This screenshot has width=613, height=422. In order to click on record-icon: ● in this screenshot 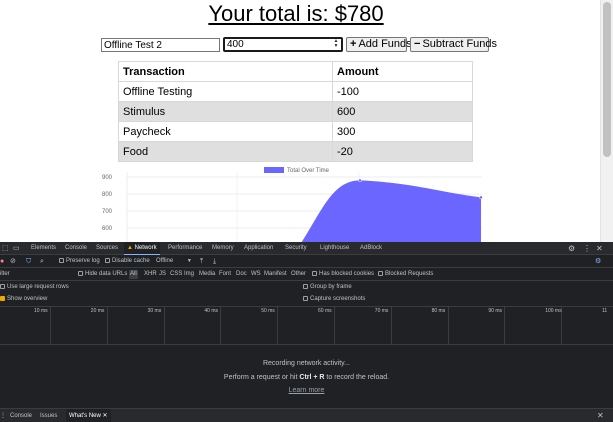, I will do `click(2, 261)`.